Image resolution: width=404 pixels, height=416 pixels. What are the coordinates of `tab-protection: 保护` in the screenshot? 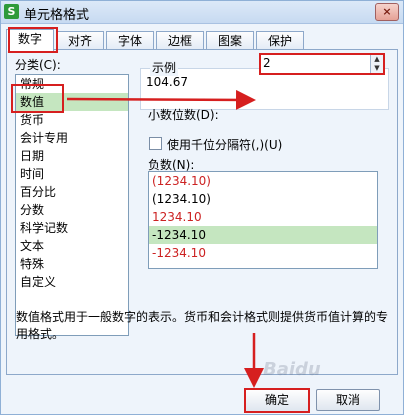 It's located at (280, 40).